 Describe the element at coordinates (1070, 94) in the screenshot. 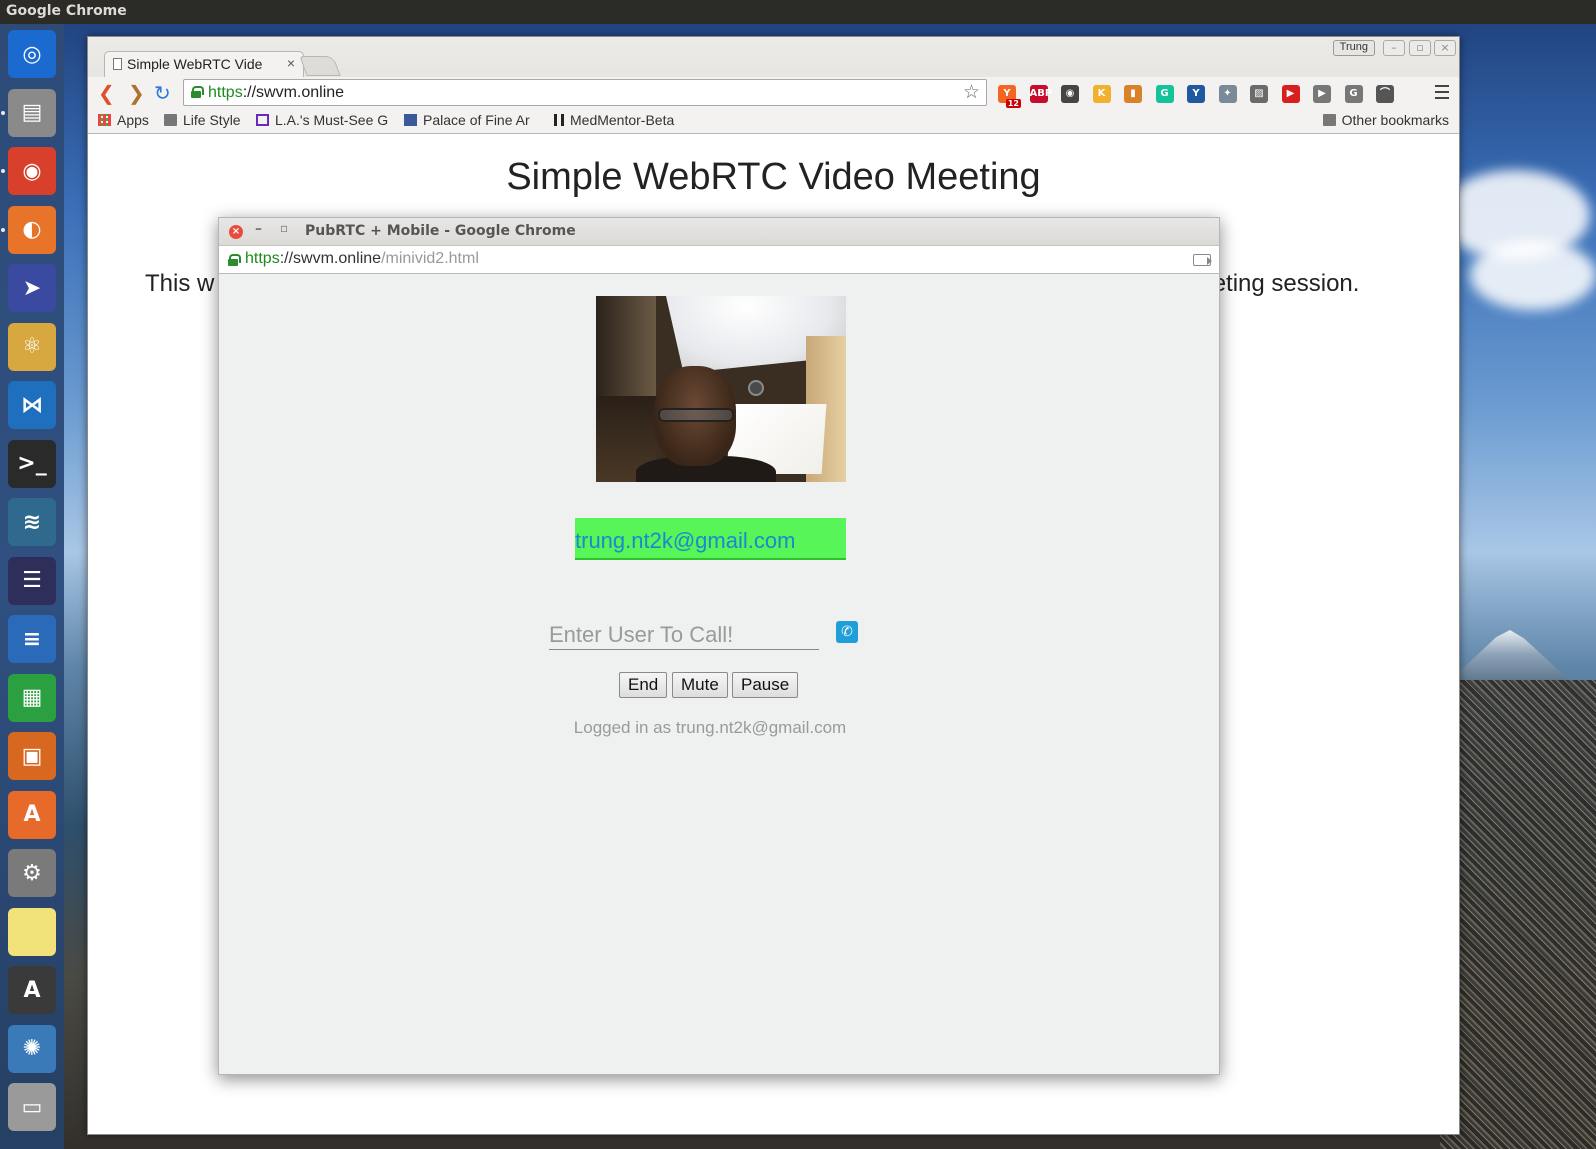

I see `ghostery-icon: ◉` at that location.